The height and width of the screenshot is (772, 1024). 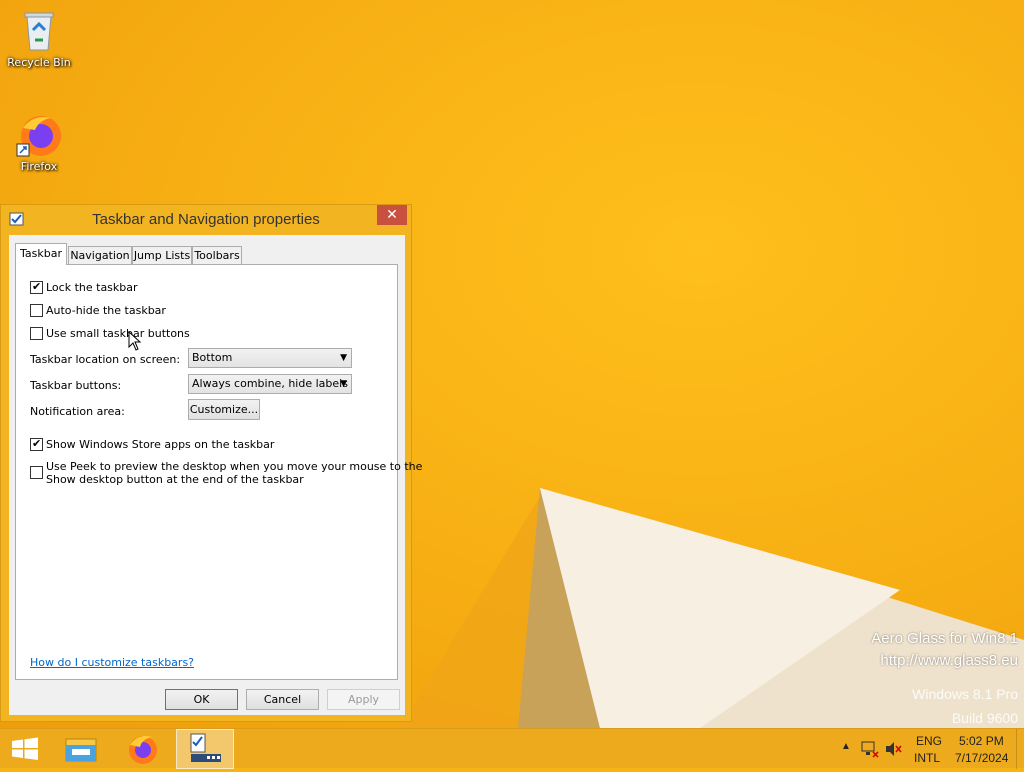 I want to click on notification-area-label: Notification area:, so click(x=77, y=411).